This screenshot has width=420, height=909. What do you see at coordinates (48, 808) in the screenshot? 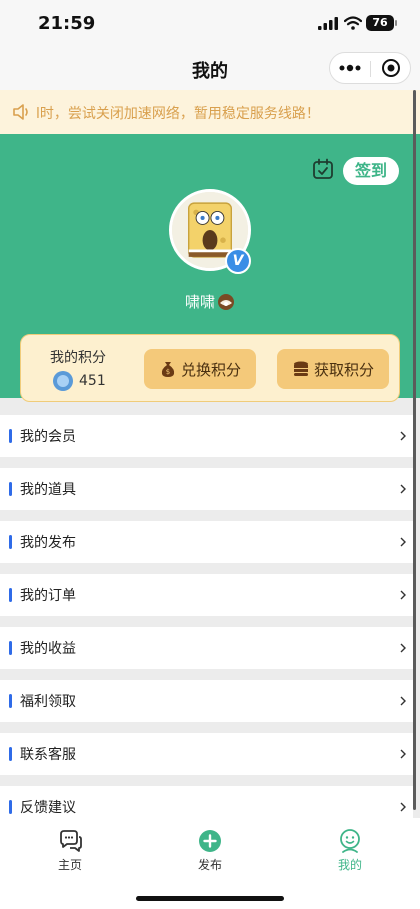
I see `menu-item-label: 反馈建议` at bounding box center [48, 808].